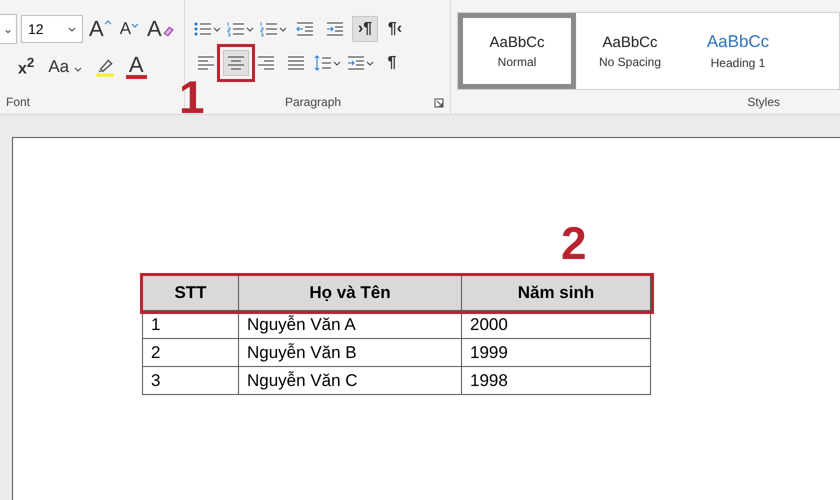 The image size is (840, 500). Describe the element at coordinates (26, 67) in the screenshot. I see `superscript-button: x$^{2}$` at that location.